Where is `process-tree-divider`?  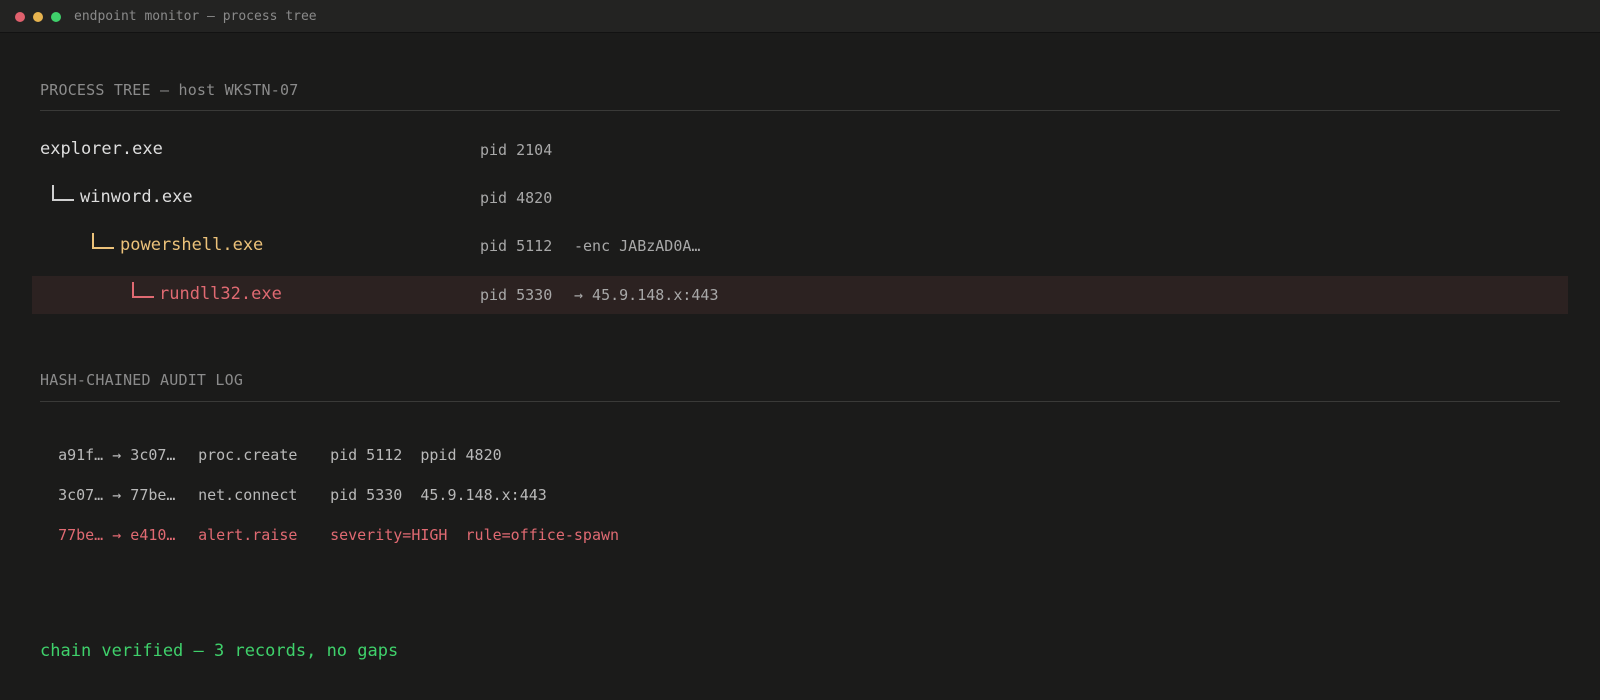 process-tree-divider is located at coordinates (800, 110).